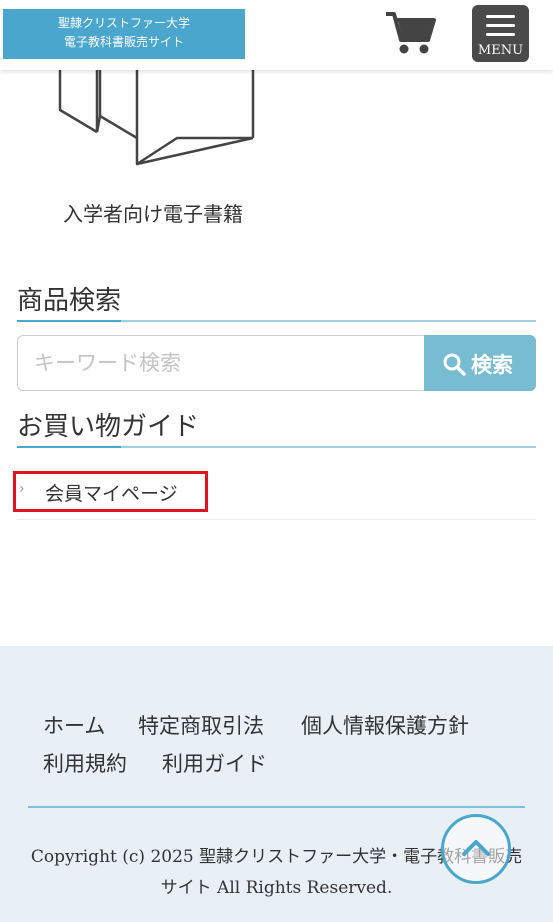 The image size is (553, 922). What do you see at coordinates (492, 365) in the screenshot?
I see `search-button-label: 検索` at bounding box center [492, 365].